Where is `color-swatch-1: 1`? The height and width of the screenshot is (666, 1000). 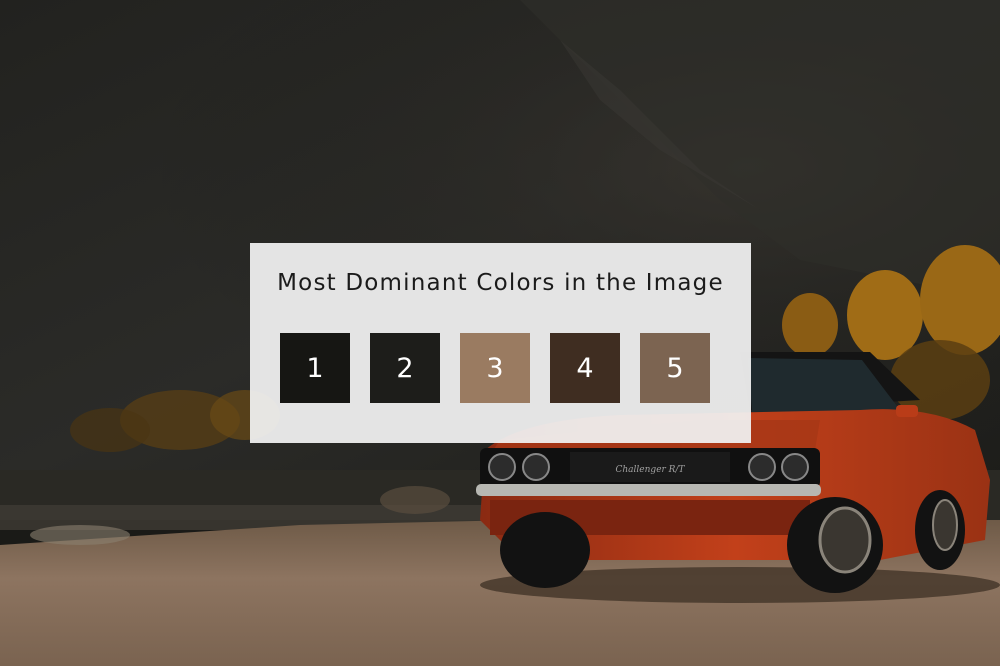 color-swatch-1: 1 is located at coordinates (315, 368).